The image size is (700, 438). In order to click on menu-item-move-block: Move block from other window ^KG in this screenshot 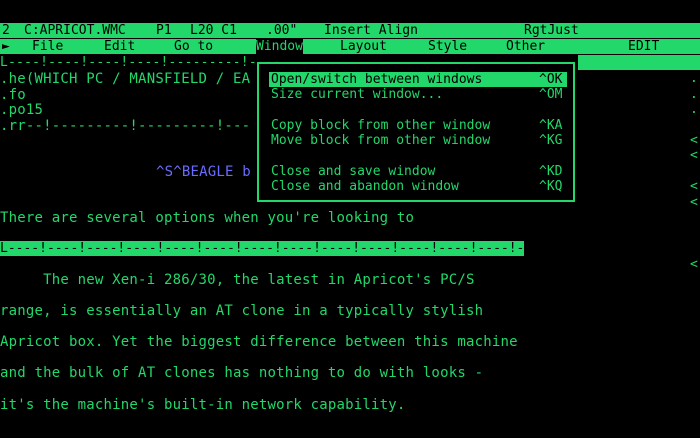, I will do `click(418, 140)`.